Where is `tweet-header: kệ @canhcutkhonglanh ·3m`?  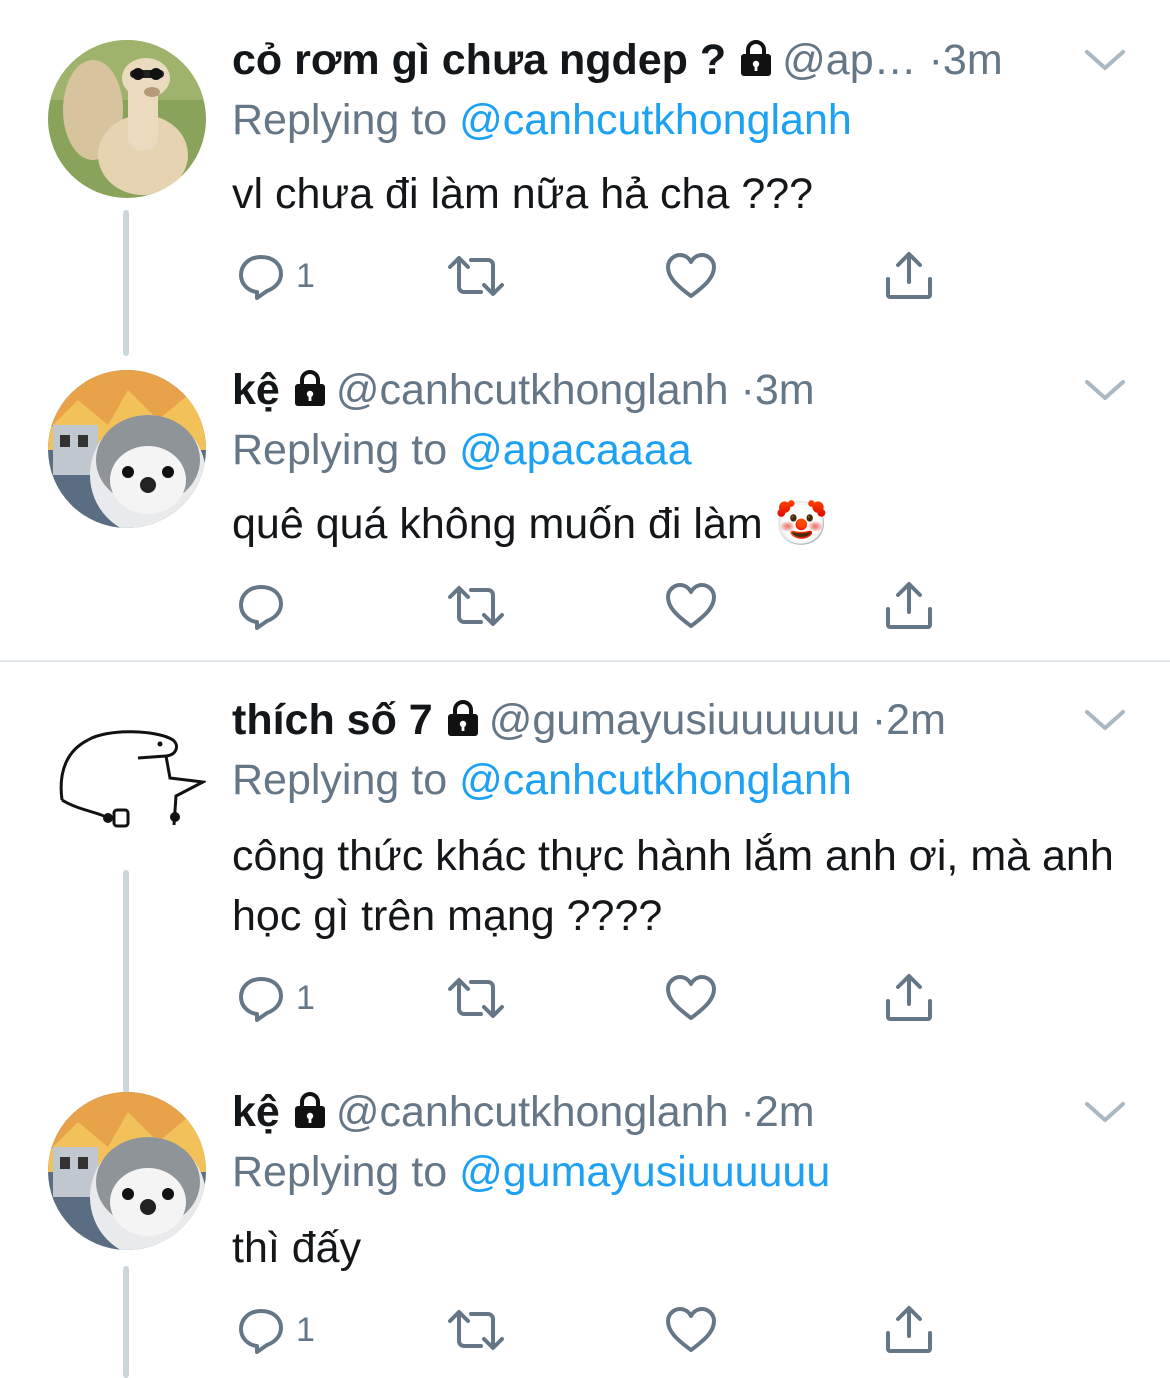
tweet-header: kệ @canhcutkhonglanh ·3m is located at coordinates (523, 392).